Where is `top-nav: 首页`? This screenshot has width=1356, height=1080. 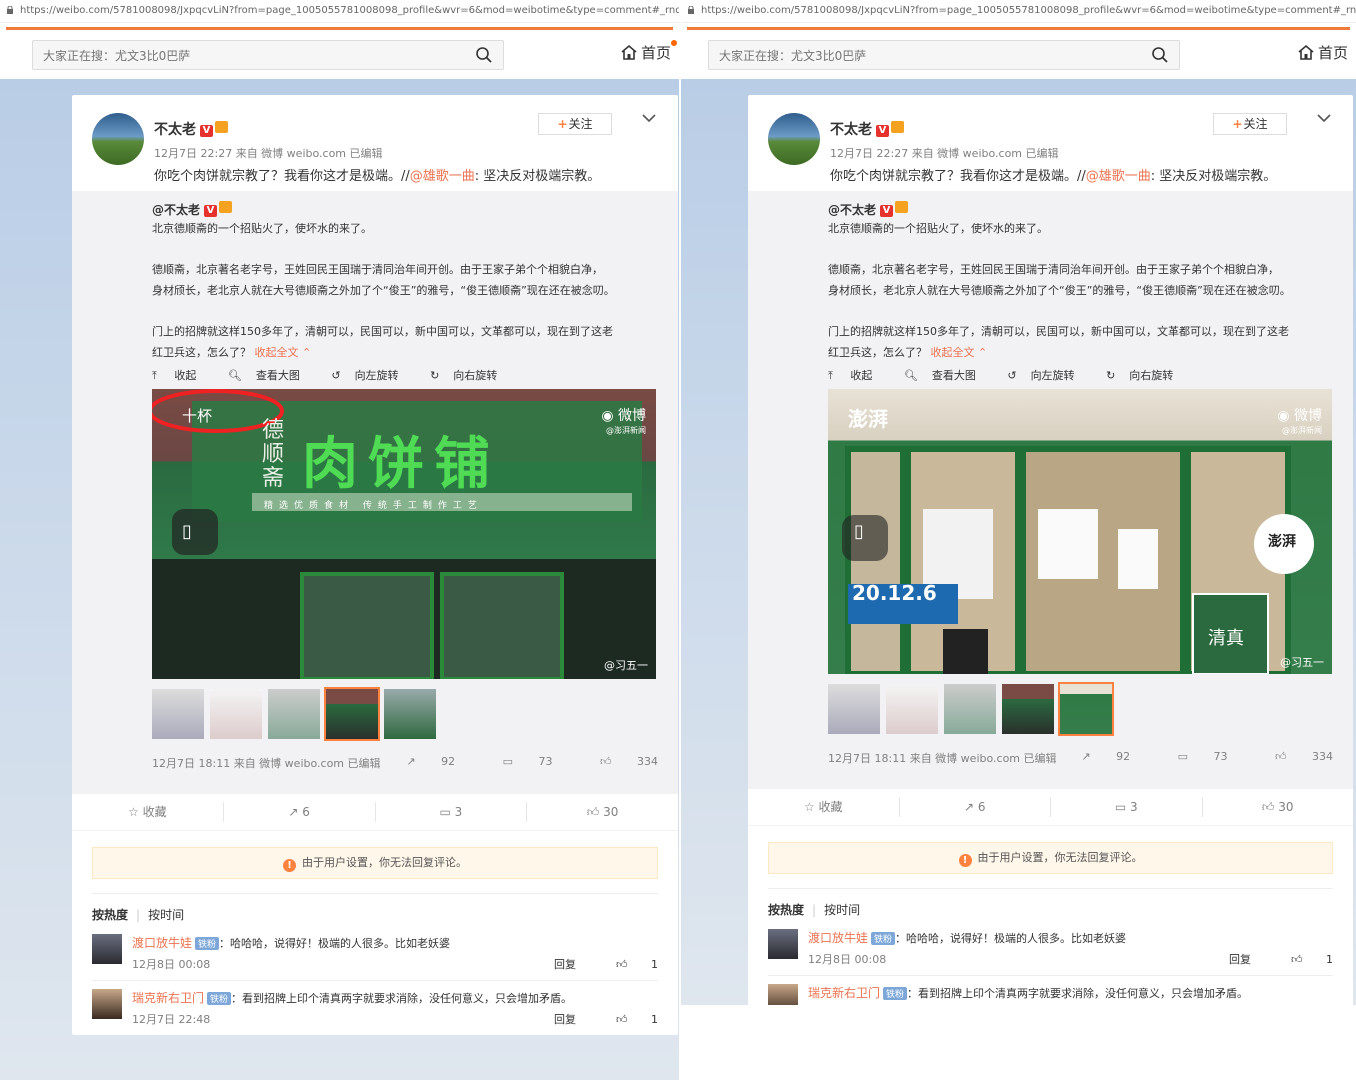 top-nav: 首页 is located at coordinates (1018, 55).